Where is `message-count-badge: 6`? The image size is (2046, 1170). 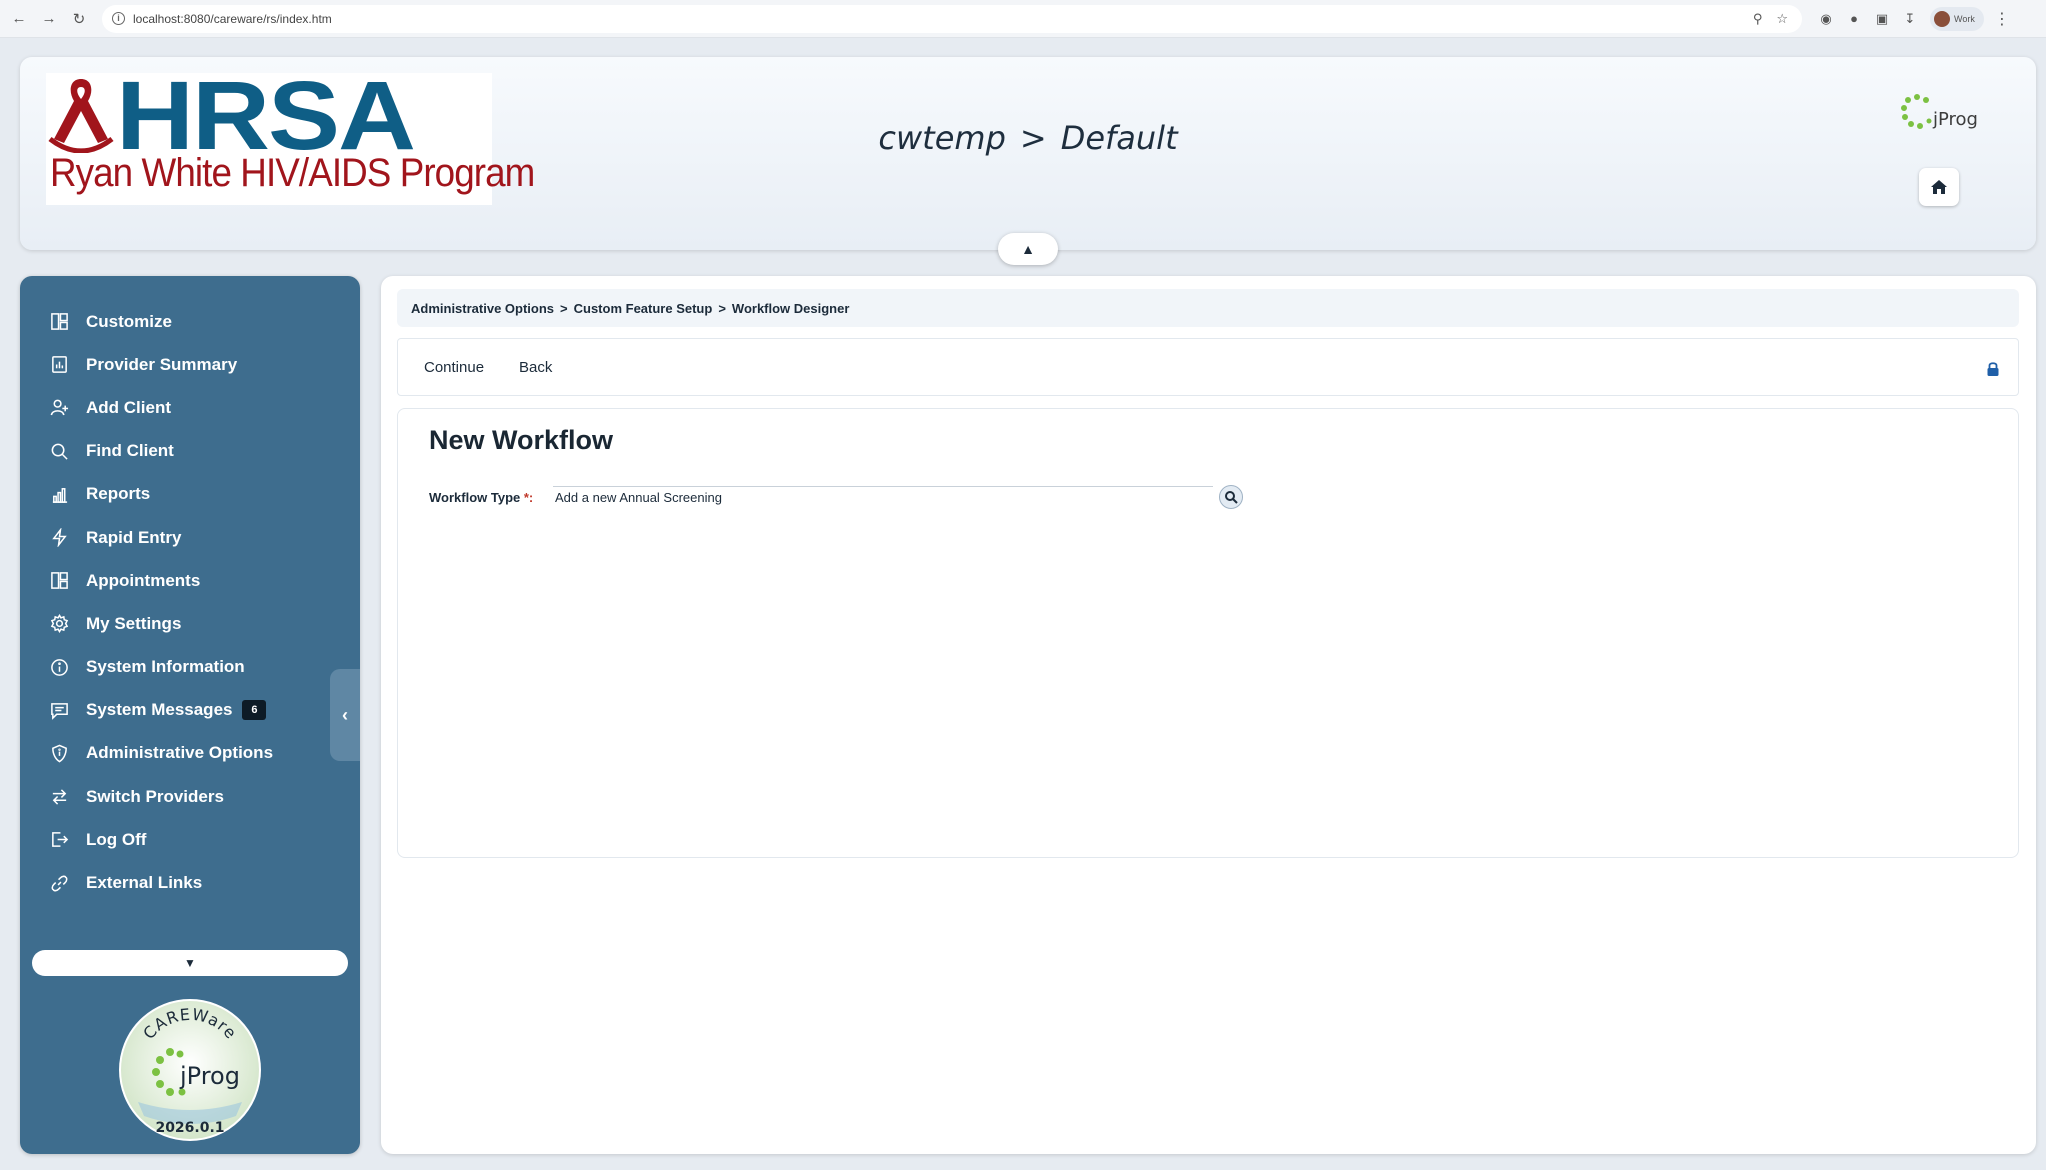
message-count-badge: 6 is located at coordinates (254, 710).